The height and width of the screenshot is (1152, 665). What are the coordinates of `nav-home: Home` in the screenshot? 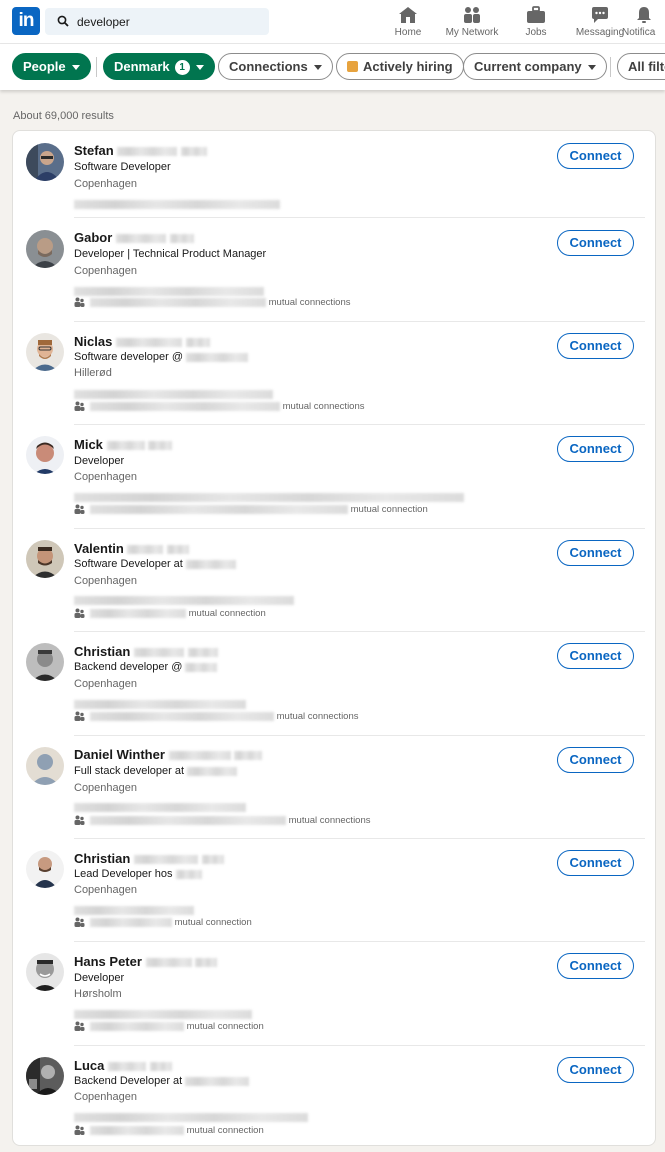 It's located at (408, 22).